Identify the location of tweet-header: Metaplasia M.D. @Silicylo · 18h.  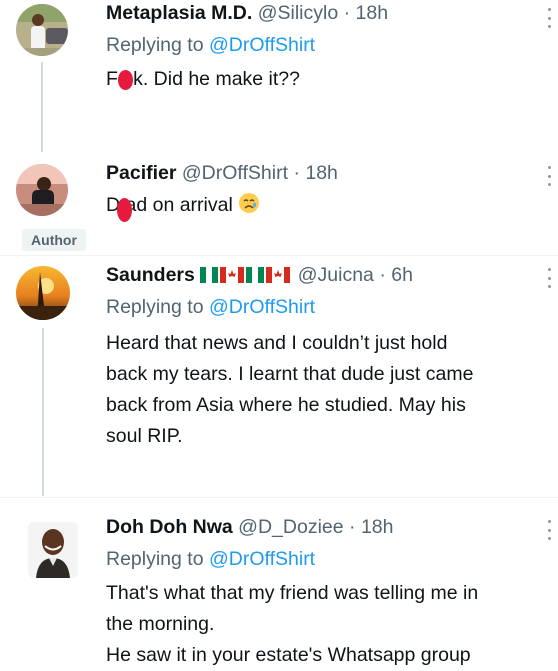
(247, 13).